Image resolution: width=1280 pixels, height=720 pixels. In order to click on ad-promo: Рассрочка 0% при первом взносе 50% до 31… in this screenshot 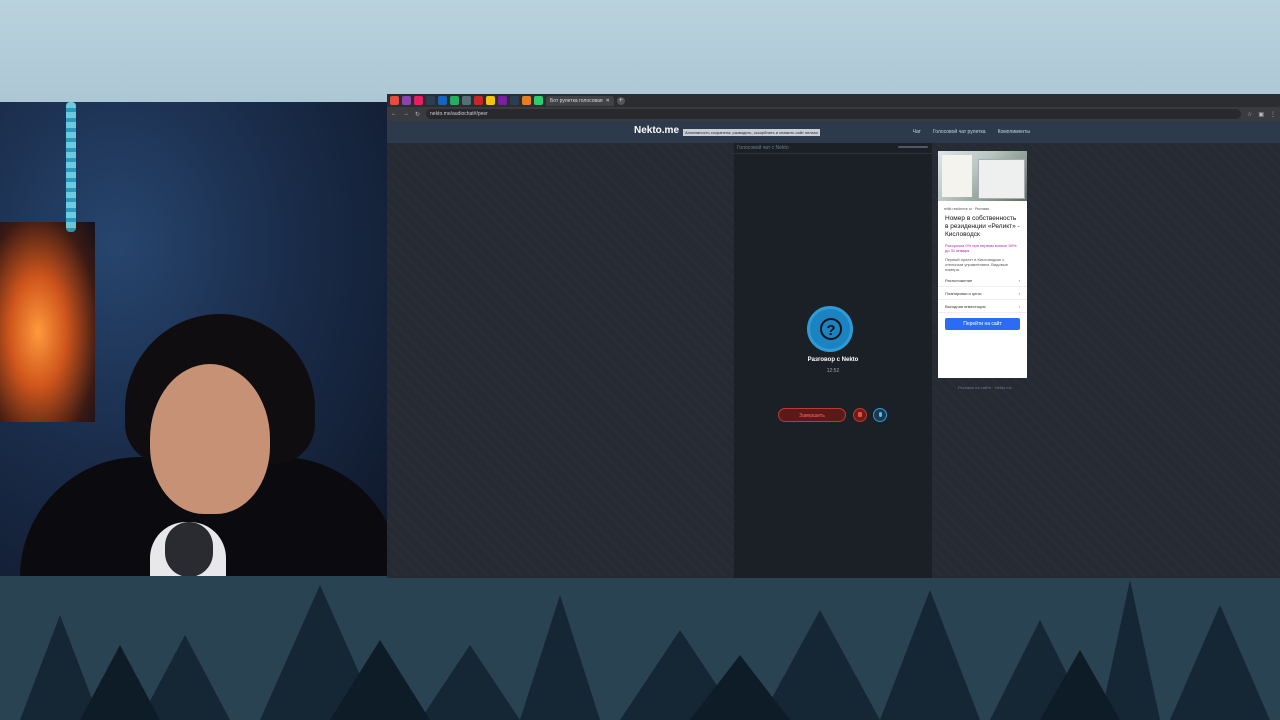, I will do `click(981, 248)`.